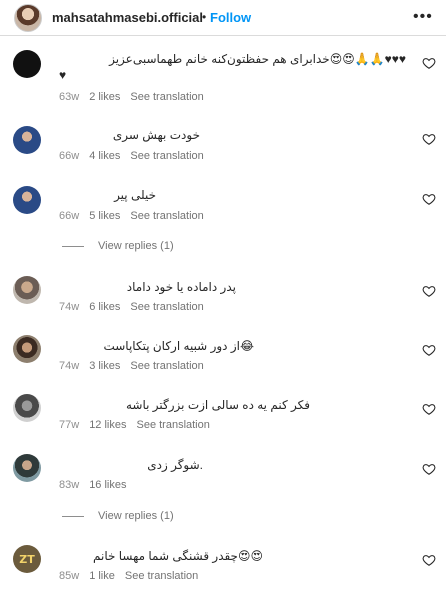 This screenshot has height=590, width=446. What do you see at coordinates (423, 17) in the screenshot?
I see `more-options-icon: •••` at bounding box center [423, 17].